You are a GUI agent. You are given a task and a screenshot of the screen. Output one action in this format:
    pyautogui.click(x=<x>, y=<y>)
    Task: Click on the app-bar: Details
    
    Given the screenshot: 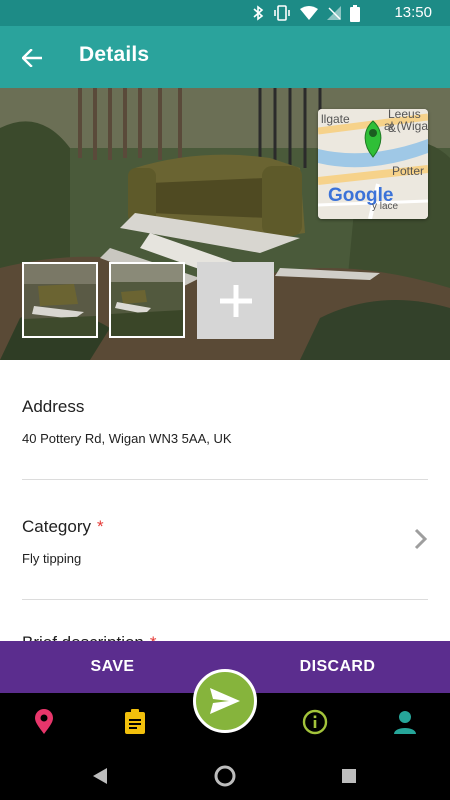 What is the action you would take?
    pyautogui.click(x=225, y=57)
    